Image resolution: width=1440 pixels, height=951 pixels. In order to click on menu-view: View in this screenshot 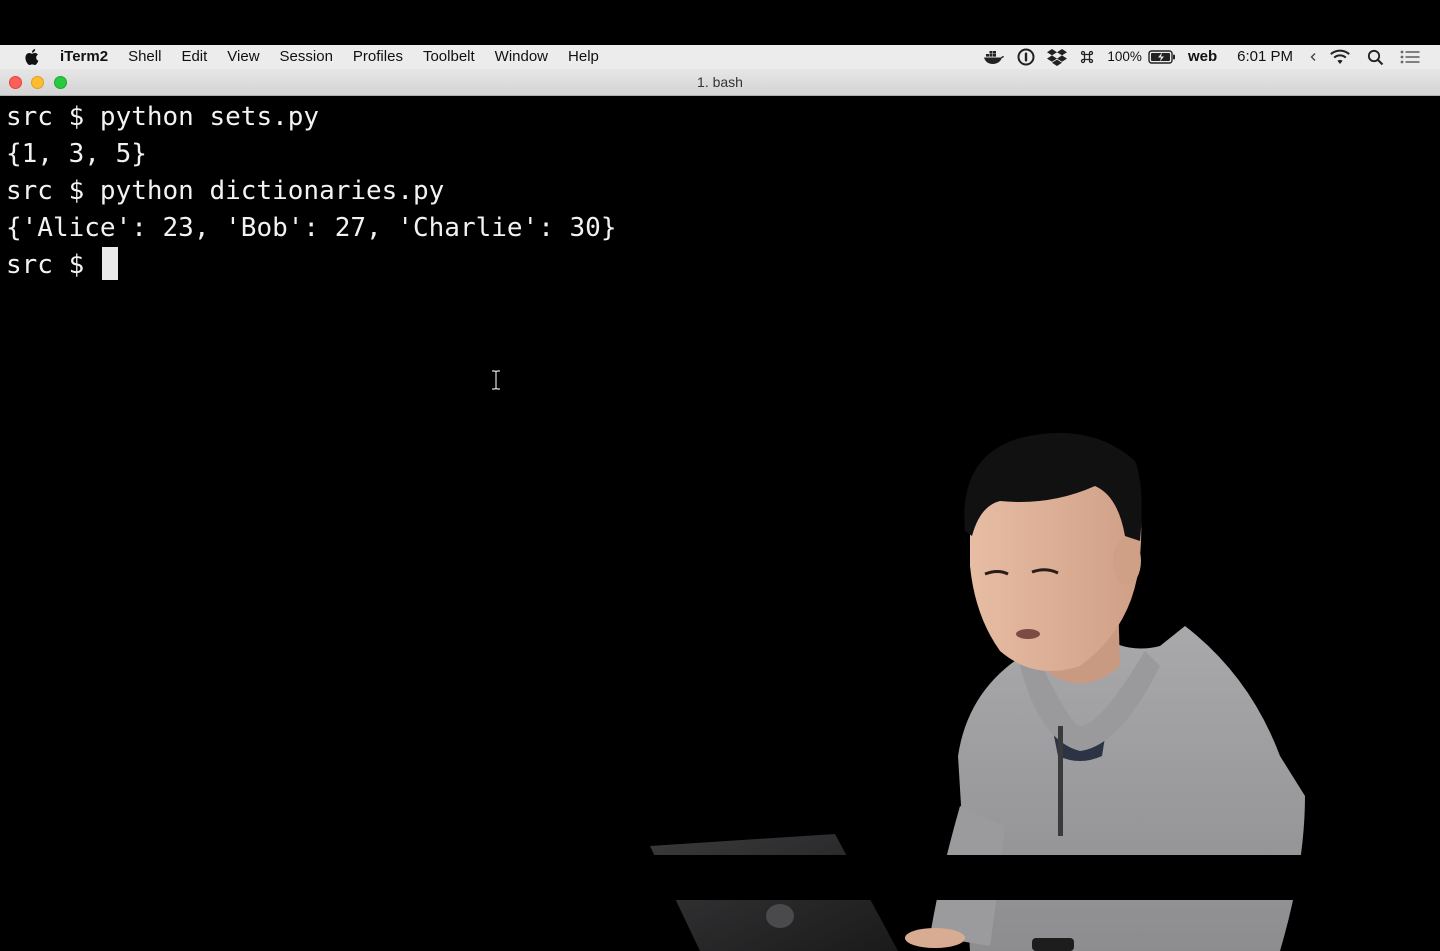, I will do `click(243, 57)`.